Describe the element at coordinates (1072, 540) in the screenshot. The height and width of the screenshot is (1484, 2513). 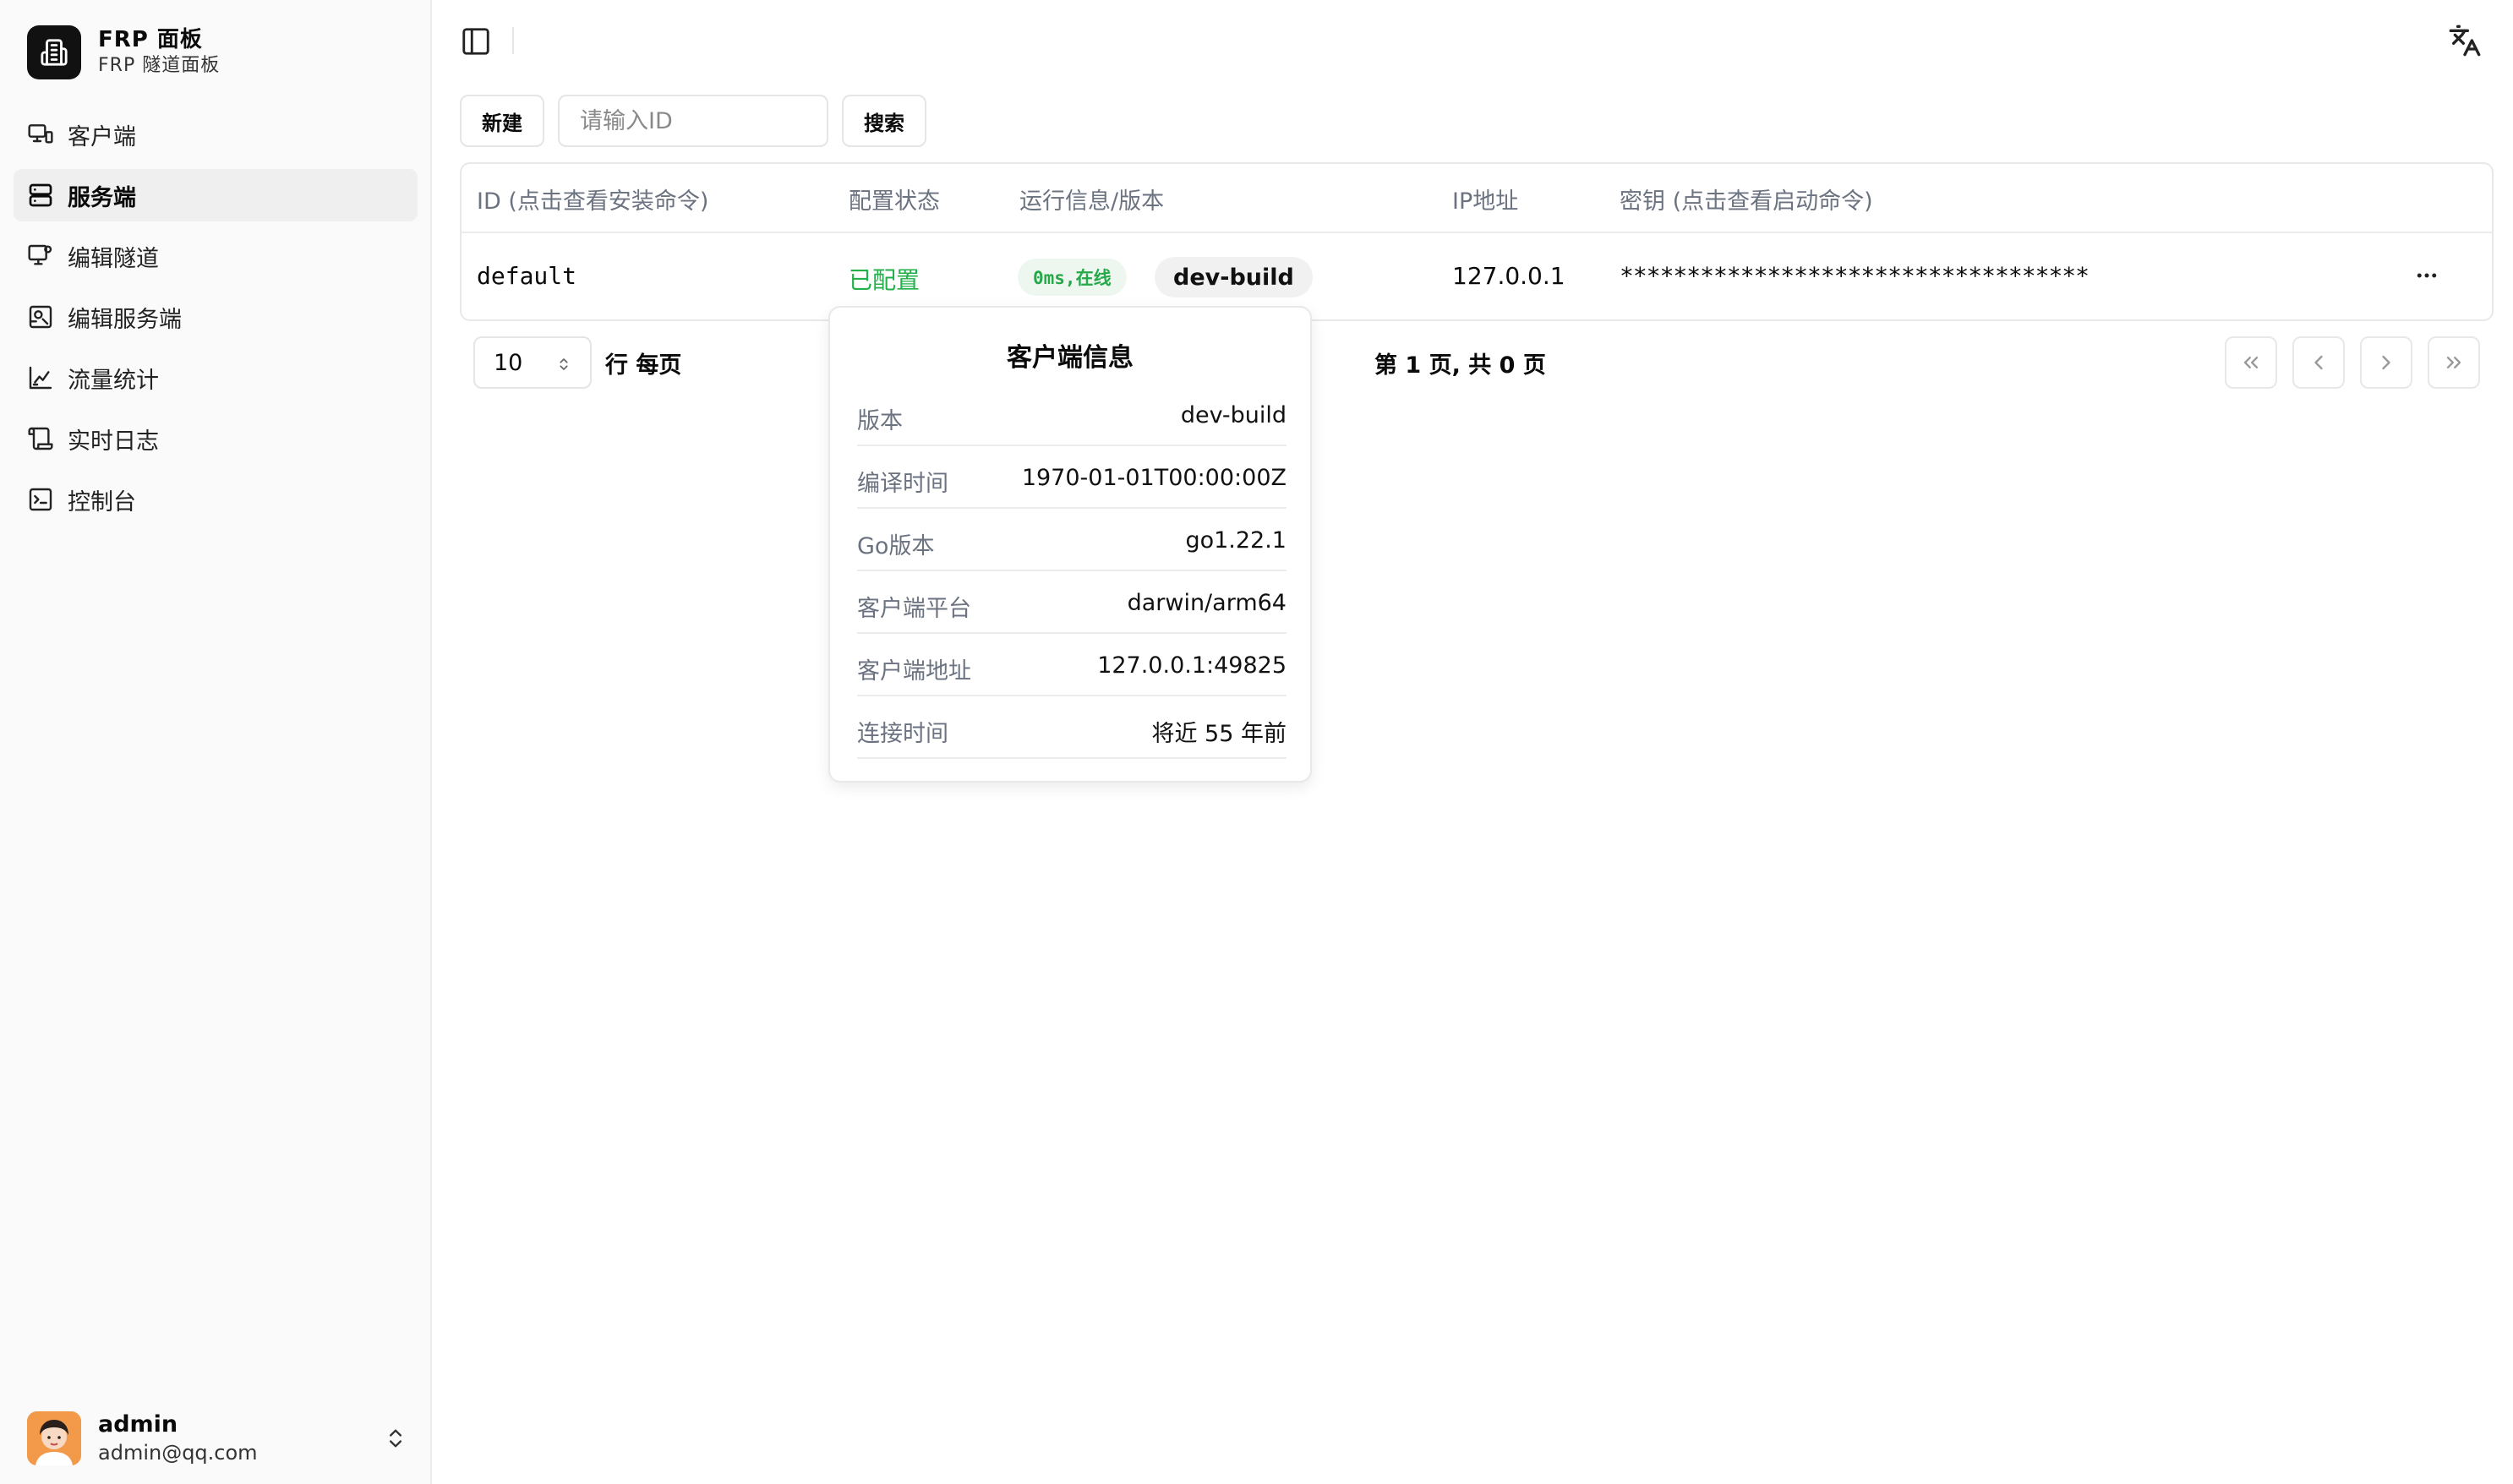
I see `info-row-go-version: Go版本 go1.22.1` at that location.